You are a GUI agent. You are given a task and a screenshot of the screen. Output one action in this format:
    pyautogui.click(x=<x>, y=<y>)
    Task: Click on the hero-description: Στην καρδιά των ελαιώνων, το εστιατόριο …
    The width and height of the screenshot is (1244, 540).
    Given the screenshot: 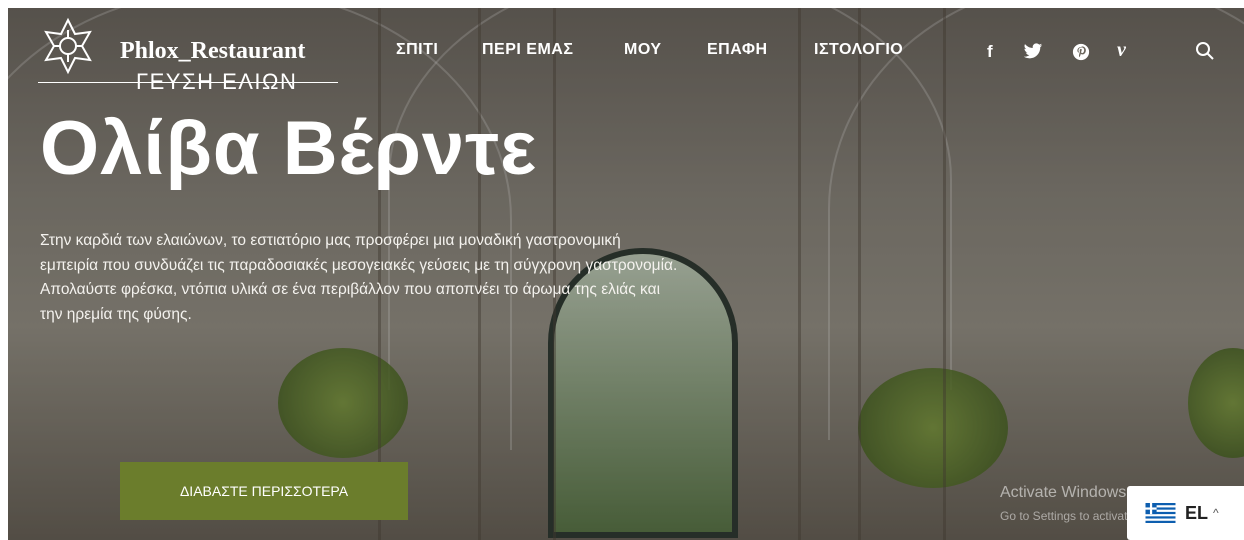 What is the action you would take?
    pyautogui.click(x=359, y=277)
    